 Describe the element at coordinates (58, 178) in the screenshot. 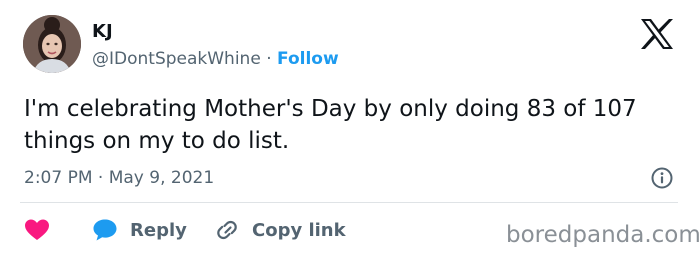

I see `tweet-time: 2:07 PM` at that location.